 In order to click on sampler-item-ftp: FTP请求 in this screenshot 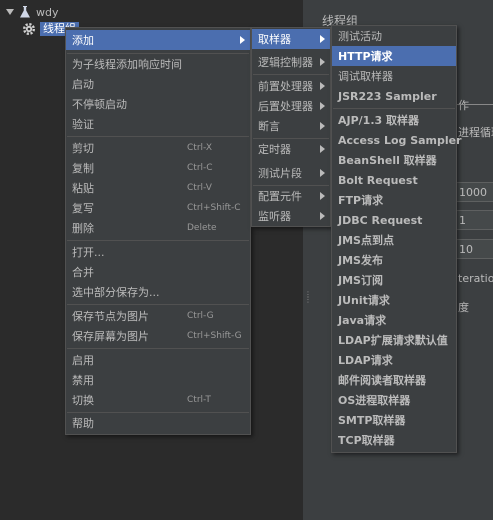, I will do `click(394, 200)`.